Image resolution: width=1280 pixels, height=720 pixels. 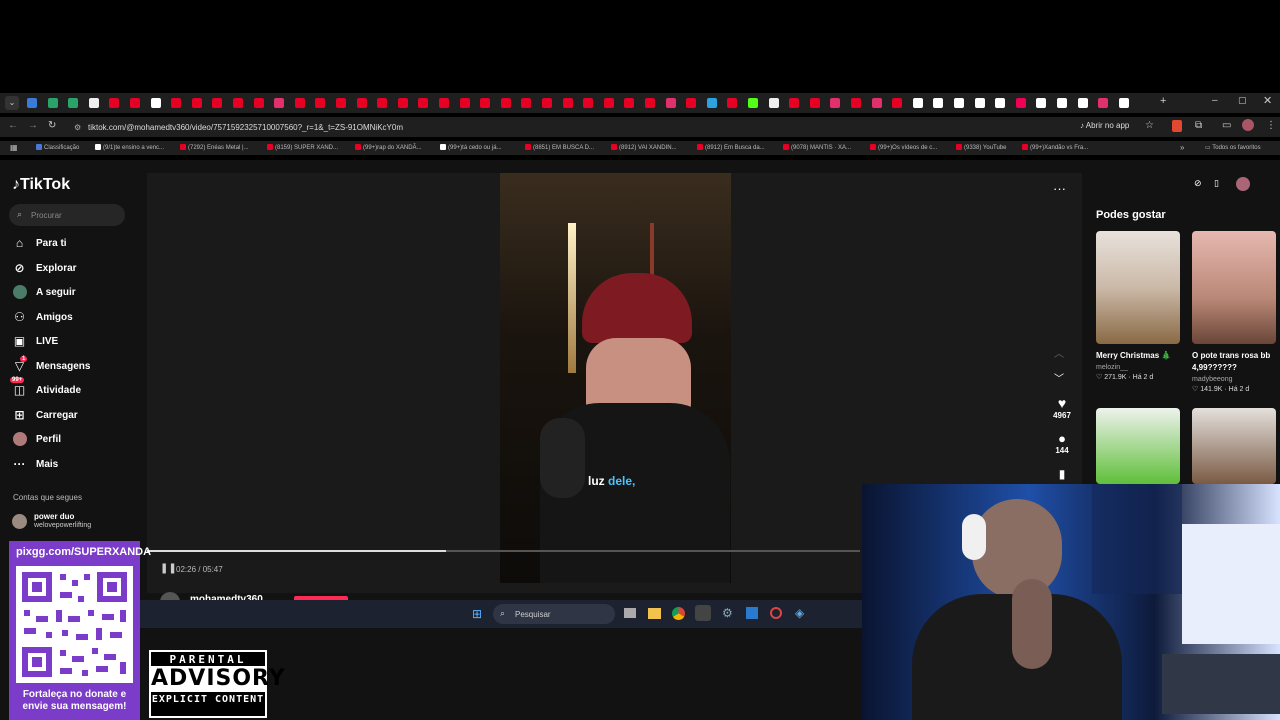 I want to click on taskbar-search: ⌕ Pesquisar, so click(x=554, y=614).